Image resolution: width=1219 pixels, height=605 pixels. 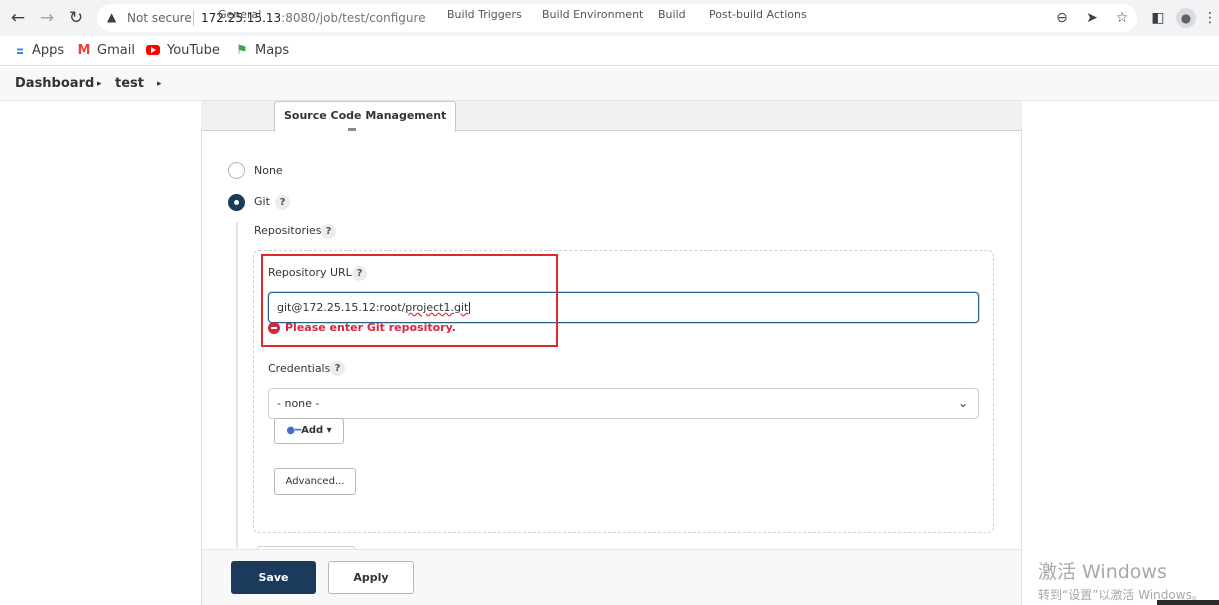 I want to click on side-panel-icon: ◧, so click(x=1158, y=18).